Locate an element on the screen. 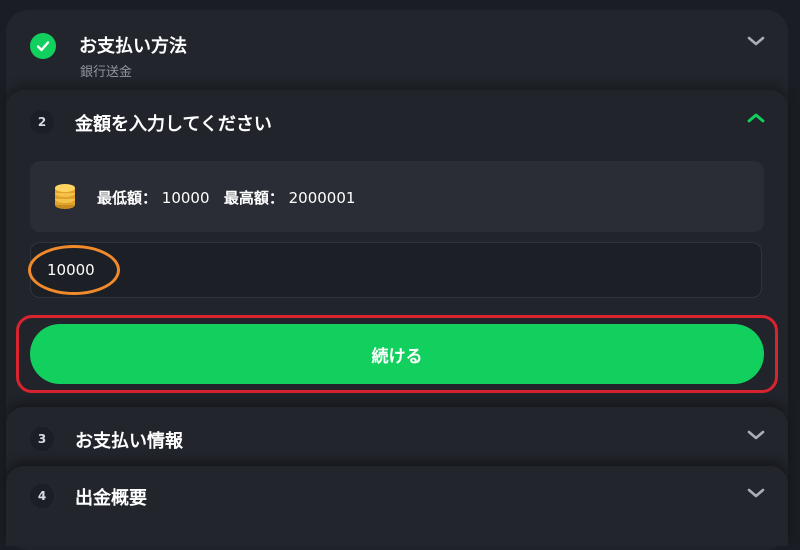 This screenshot has height=550, width=800. step-number: 3 is located at coordinates (42, 439).